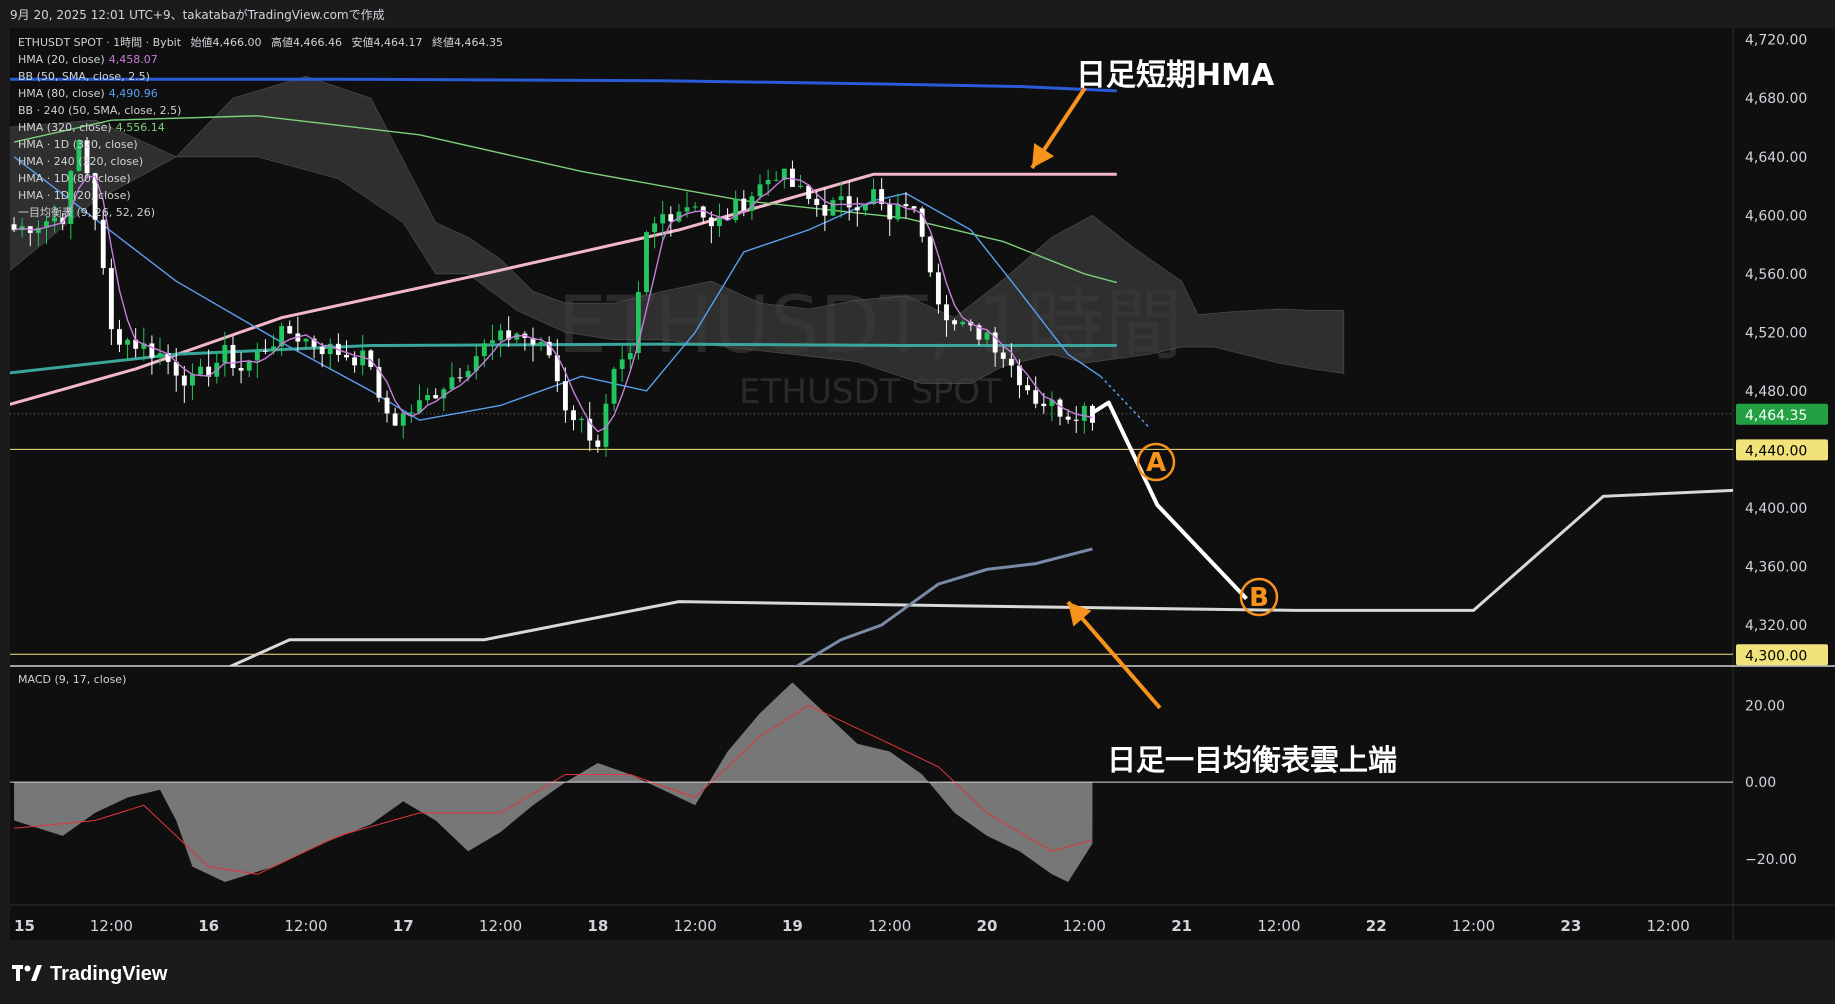 The height and width of the screenshot is (1004, 1835). What do you see at coordinates (260, 212) in the screenshot?
I see `indicator-legend-row: 一目均衡表 (9, 26, 52, 26)` at bounding box center [260, 212].